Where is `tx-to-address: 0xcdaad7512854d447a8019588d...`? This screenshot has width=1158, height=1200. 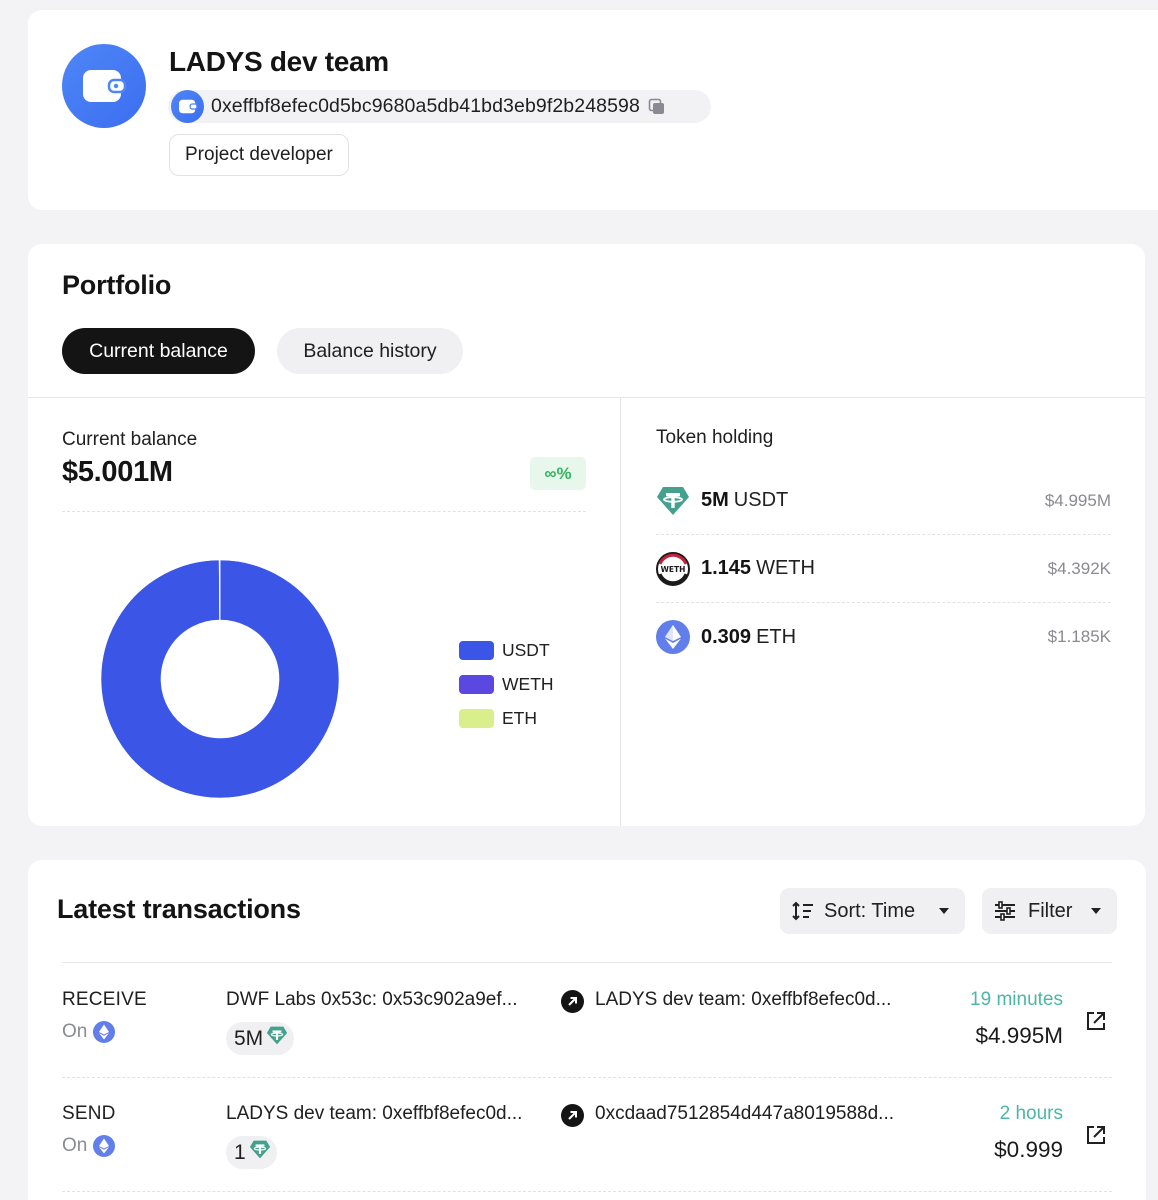 tx-to-address: 0xcdaad7512854d447a8019588d... is located at coordinates (744, 1114).